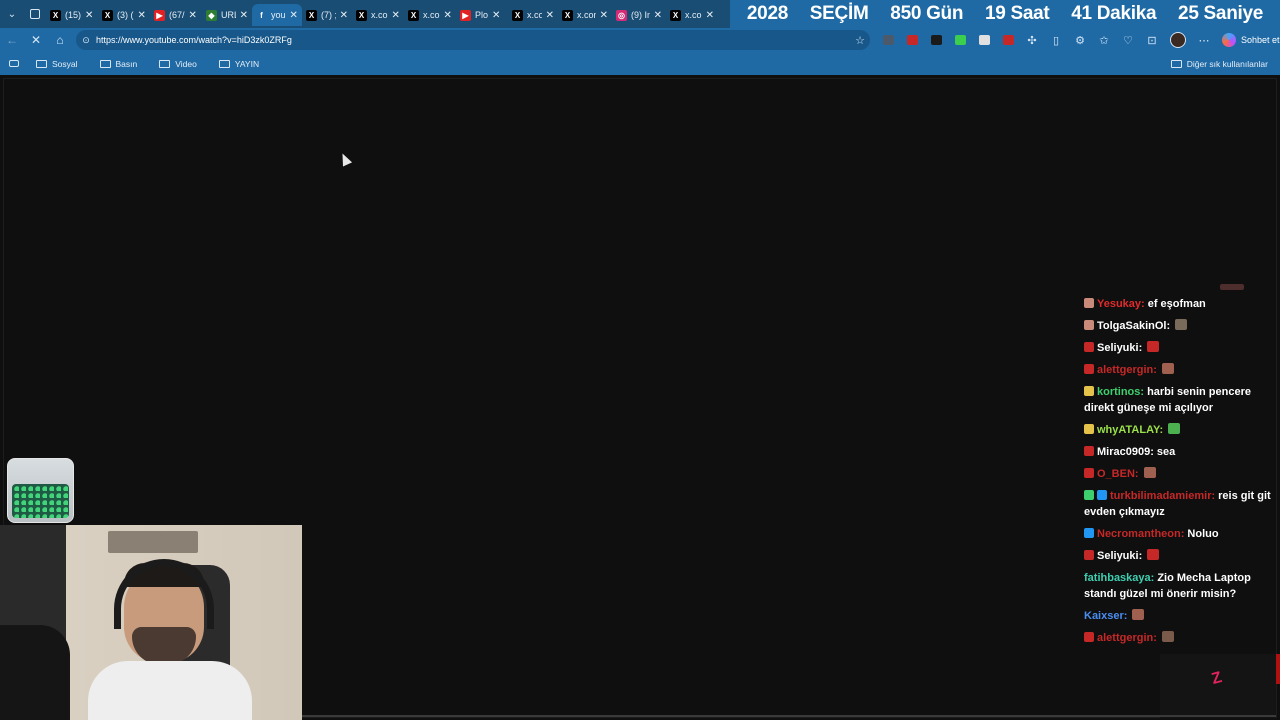 The height and width of the screenshot is (720, 1280). I want to click on chat-message: Seliyuki:, so click(1179, 556).